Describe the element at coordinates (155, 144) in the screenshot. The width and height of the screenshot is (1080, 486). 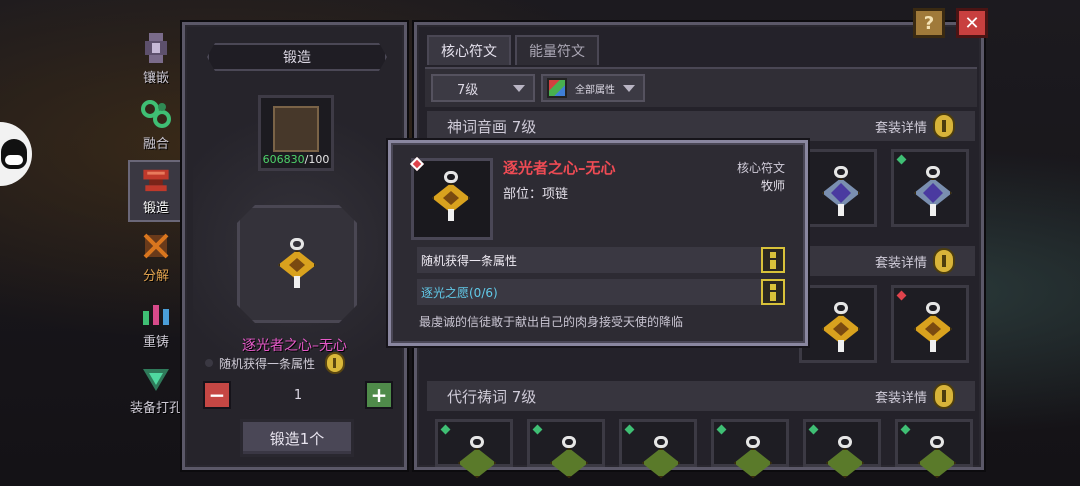
I see `tab-label: 融合` at that location.